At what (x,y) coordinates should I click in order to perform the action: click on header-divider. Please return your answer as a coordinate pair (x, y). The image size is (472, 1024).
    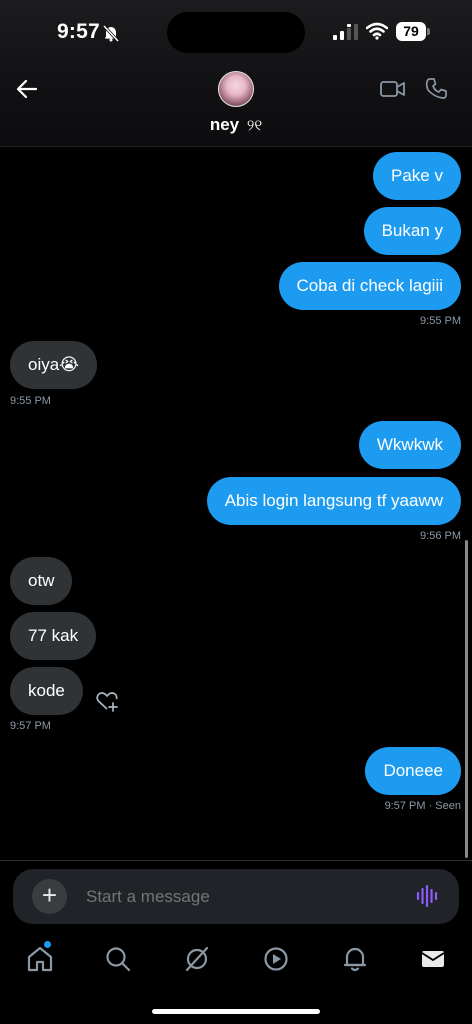
    Looking at the image, I should click on (236, 146).